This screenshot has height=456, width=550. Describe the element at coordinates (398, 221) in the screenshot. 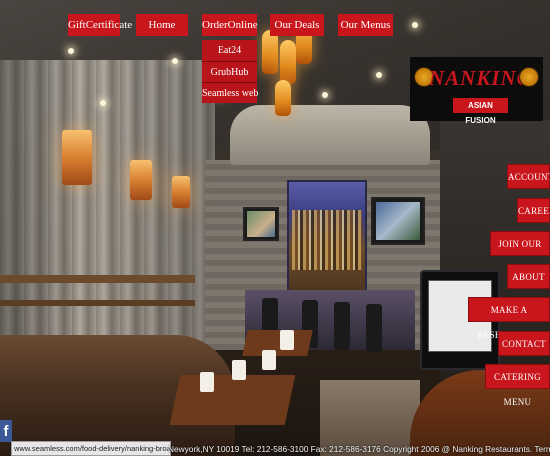

I see `tv-screen-right` at that location.